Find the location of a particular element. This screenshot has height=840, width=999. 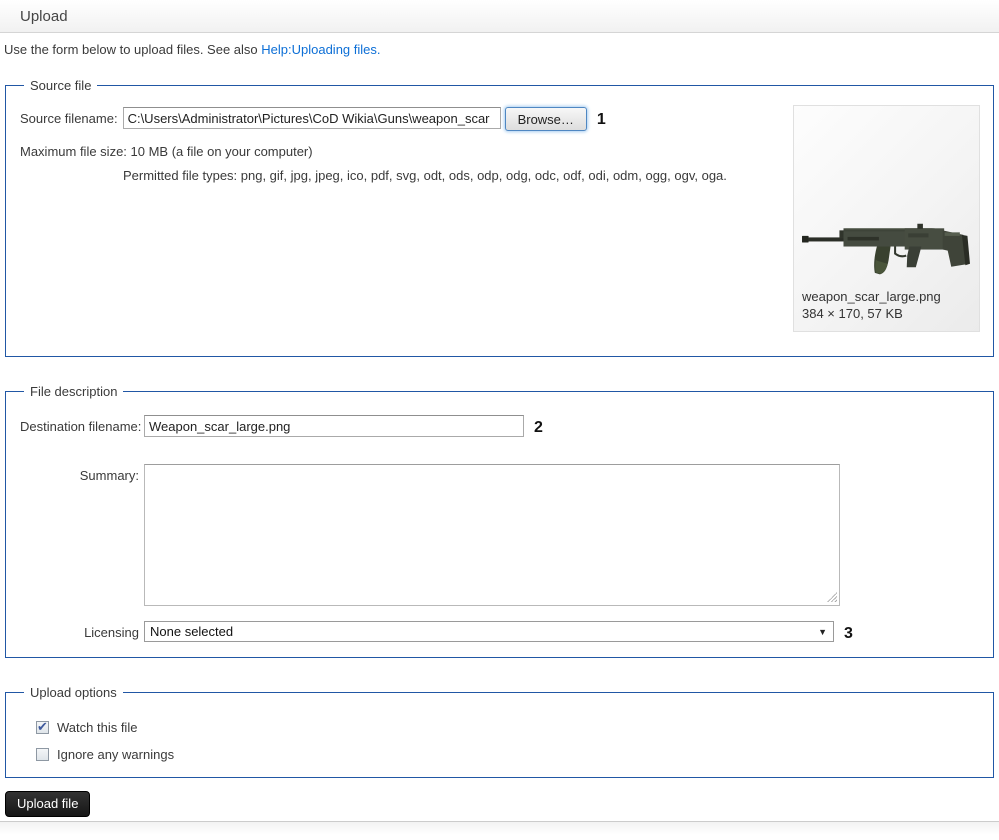

licensing-row: Licensing None selected ▼ 3 is located at coordinates (499, 632).